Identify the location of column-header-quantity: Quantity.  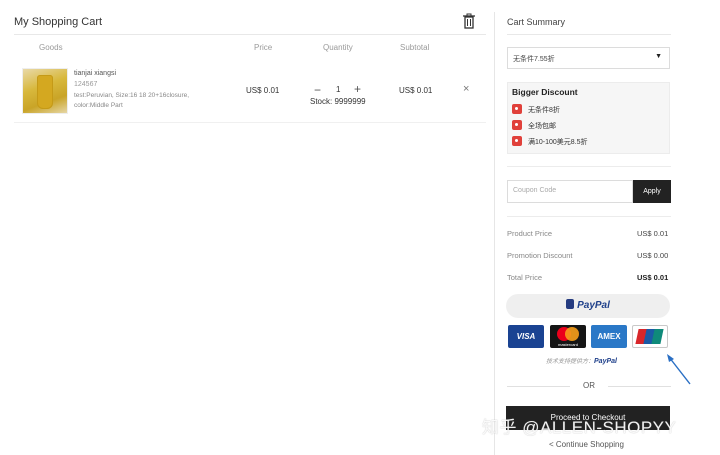
(338, 47).